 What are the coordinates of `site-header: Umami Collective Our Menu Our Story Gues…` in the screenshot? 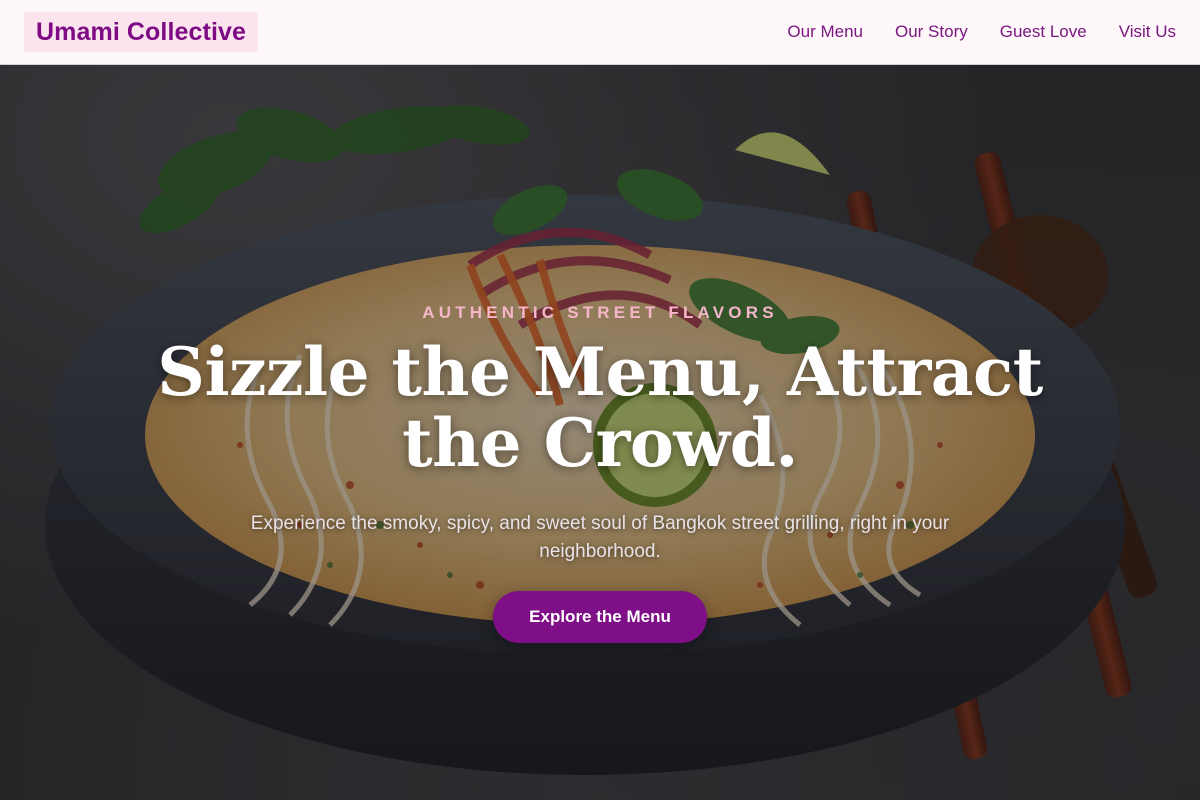 It's located at (600, 32).